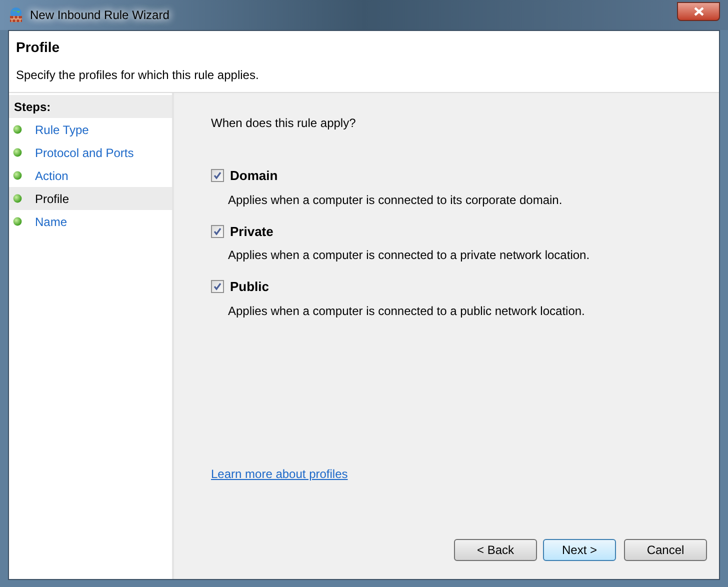  I want to click on step-item: Profile, so click(90, 198).